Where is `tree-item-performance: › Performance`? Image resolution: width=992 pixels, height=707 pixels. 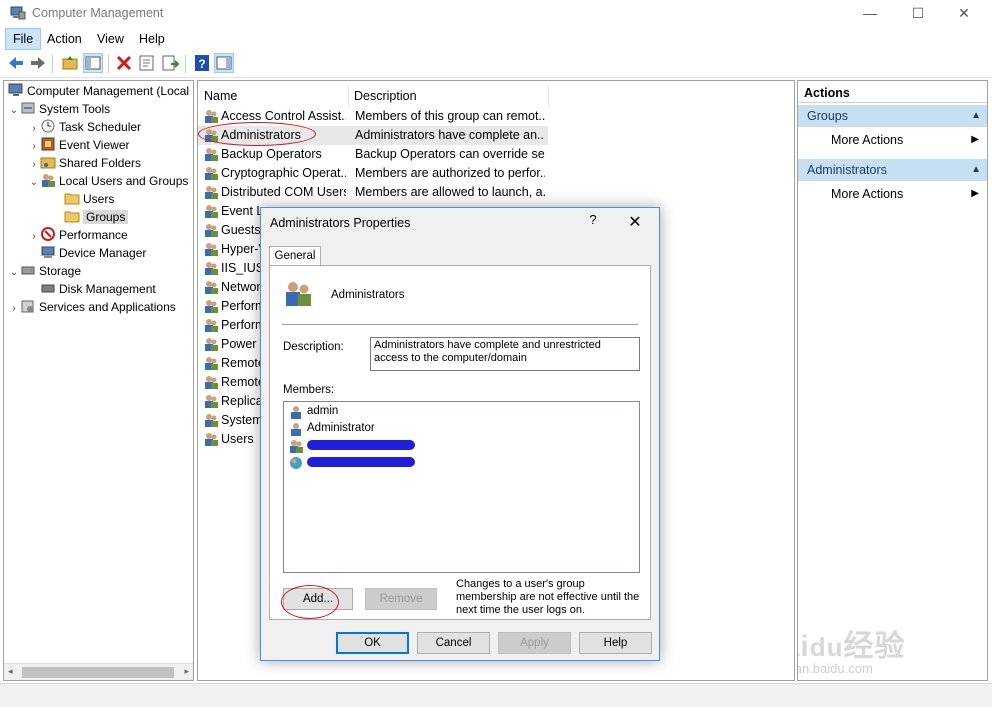 tree-item-performance: › Performance is located at coordinates (78, 235).